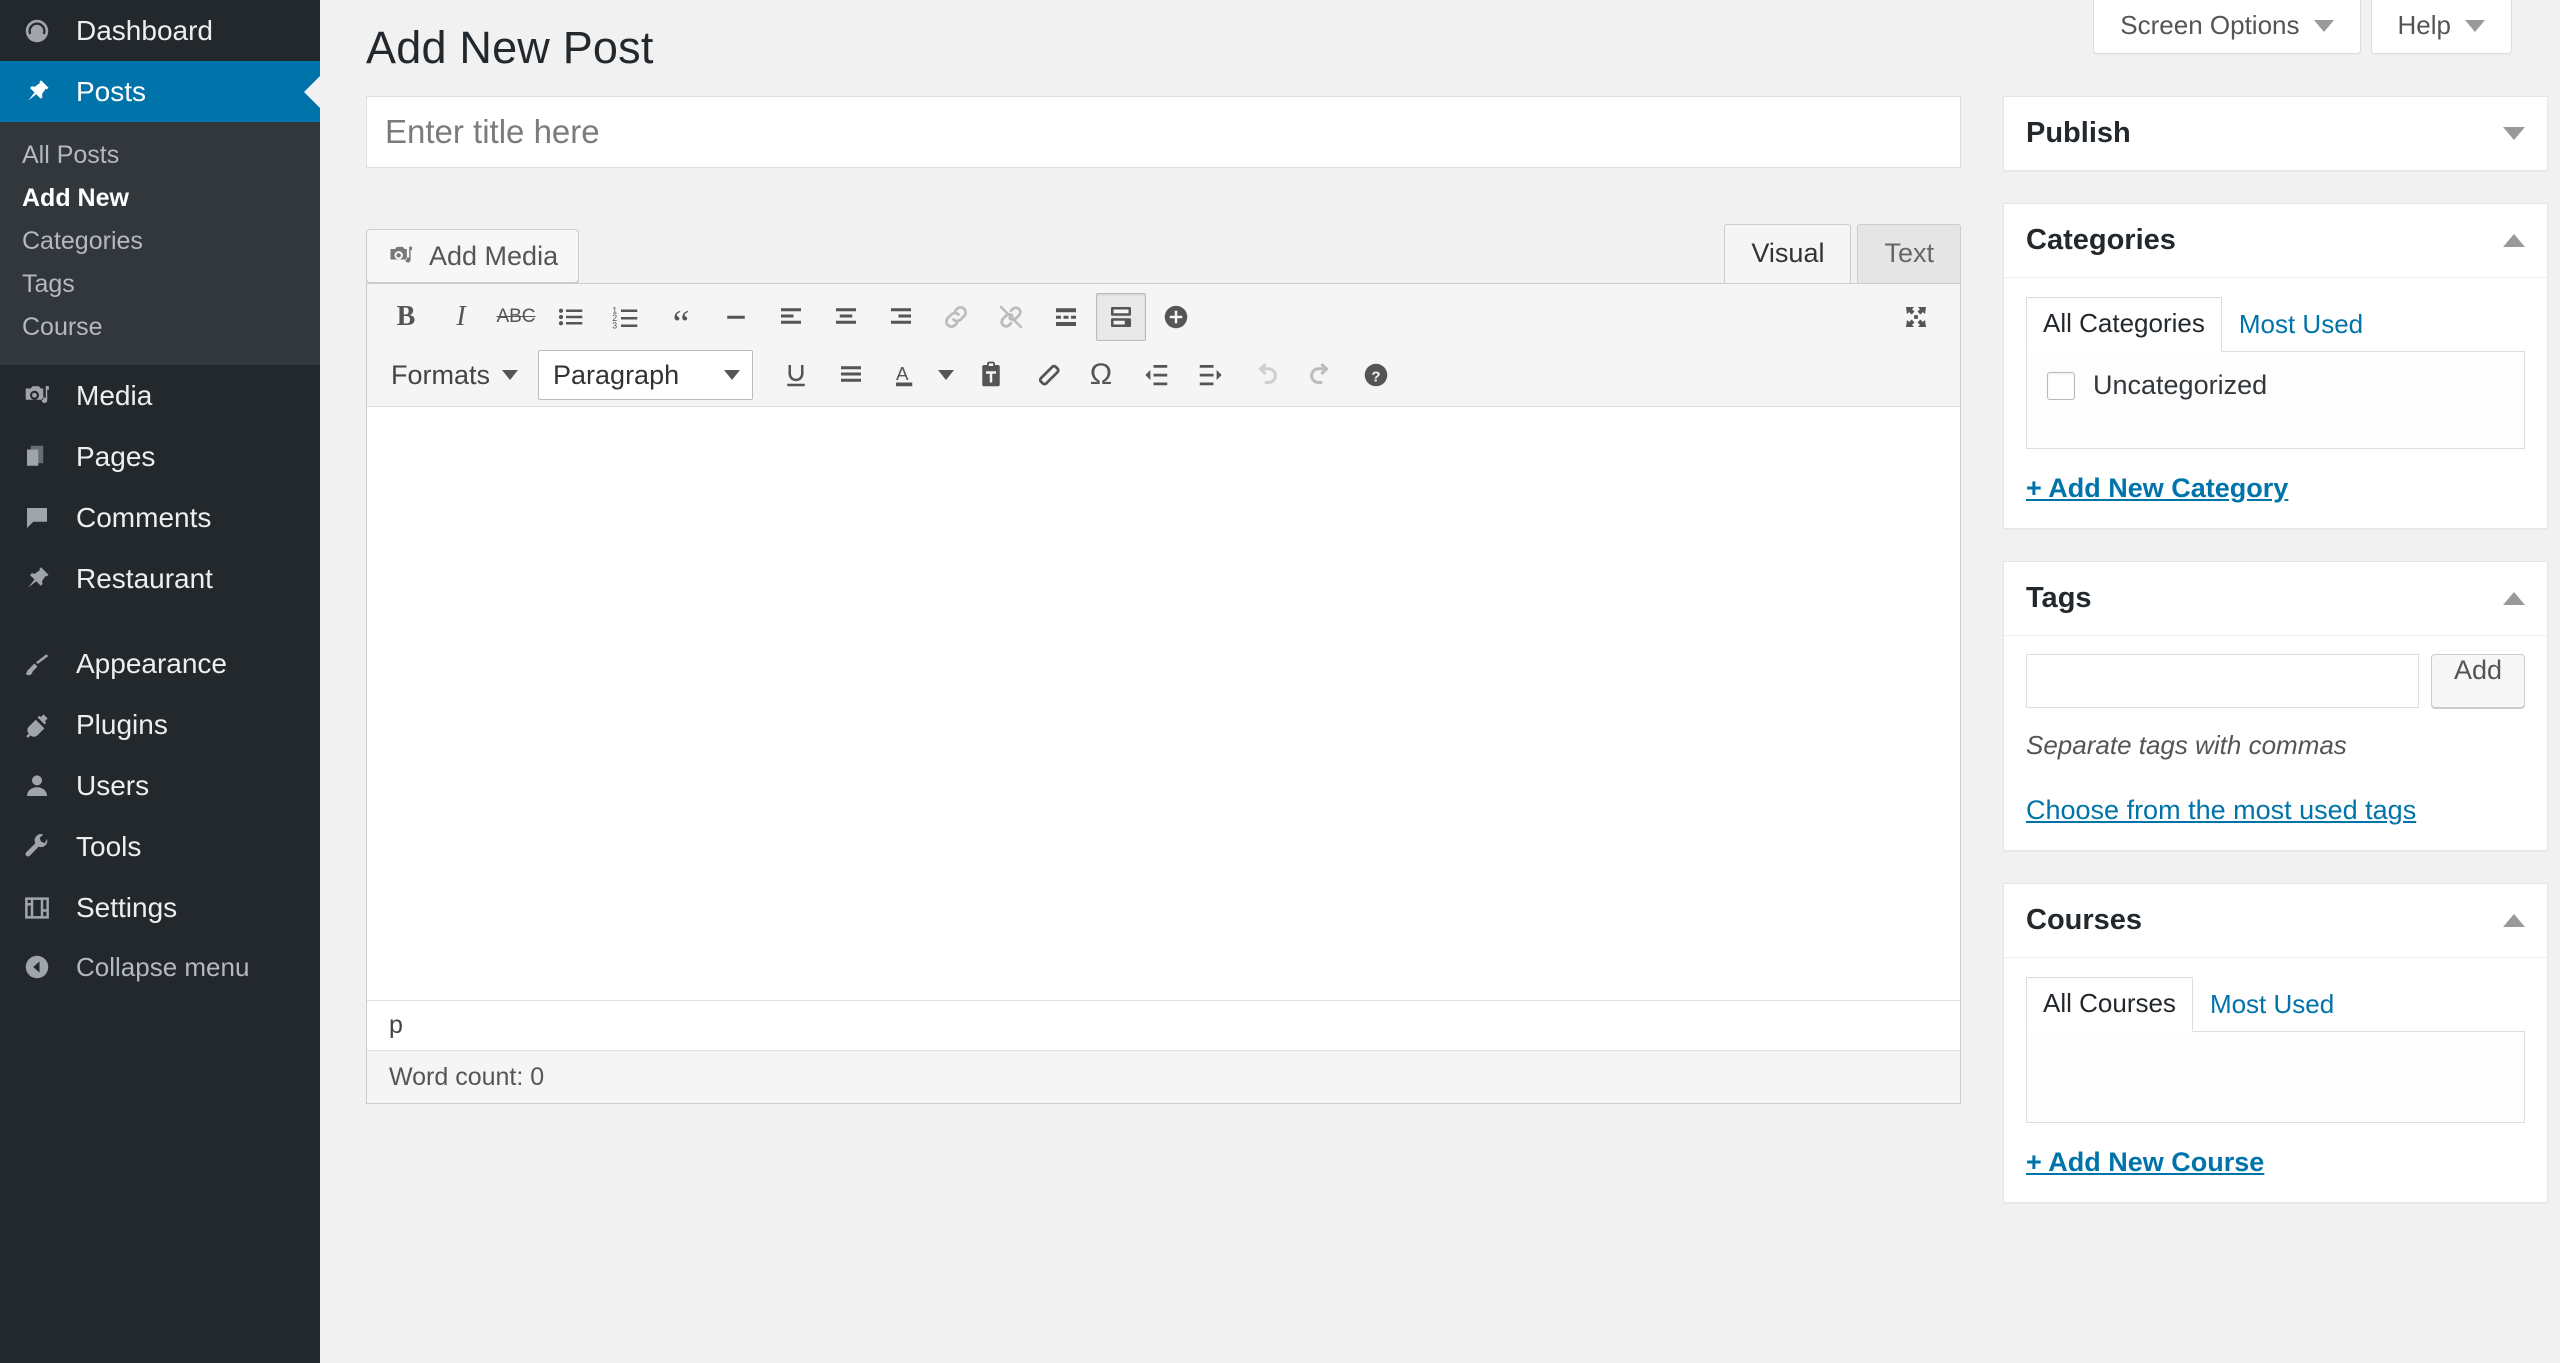 Image resolution: width=2560 pixels, height=1363 pixels. What do you see at coordinates (2221, 810) in the screenshot?
I see `choose-most-used-tags-link: Choose from the most used tags` at bounding box center [2221, 810].